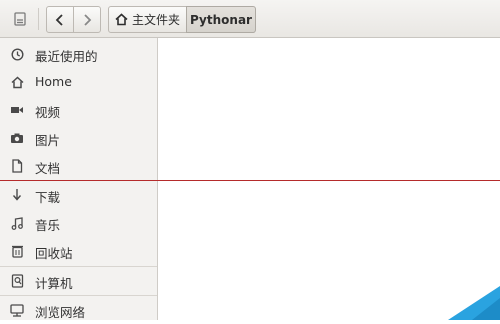  What do you see at coordinates (17, 138) in the screenshot?
I see `camera-icon` at bounding box center [17, 138].